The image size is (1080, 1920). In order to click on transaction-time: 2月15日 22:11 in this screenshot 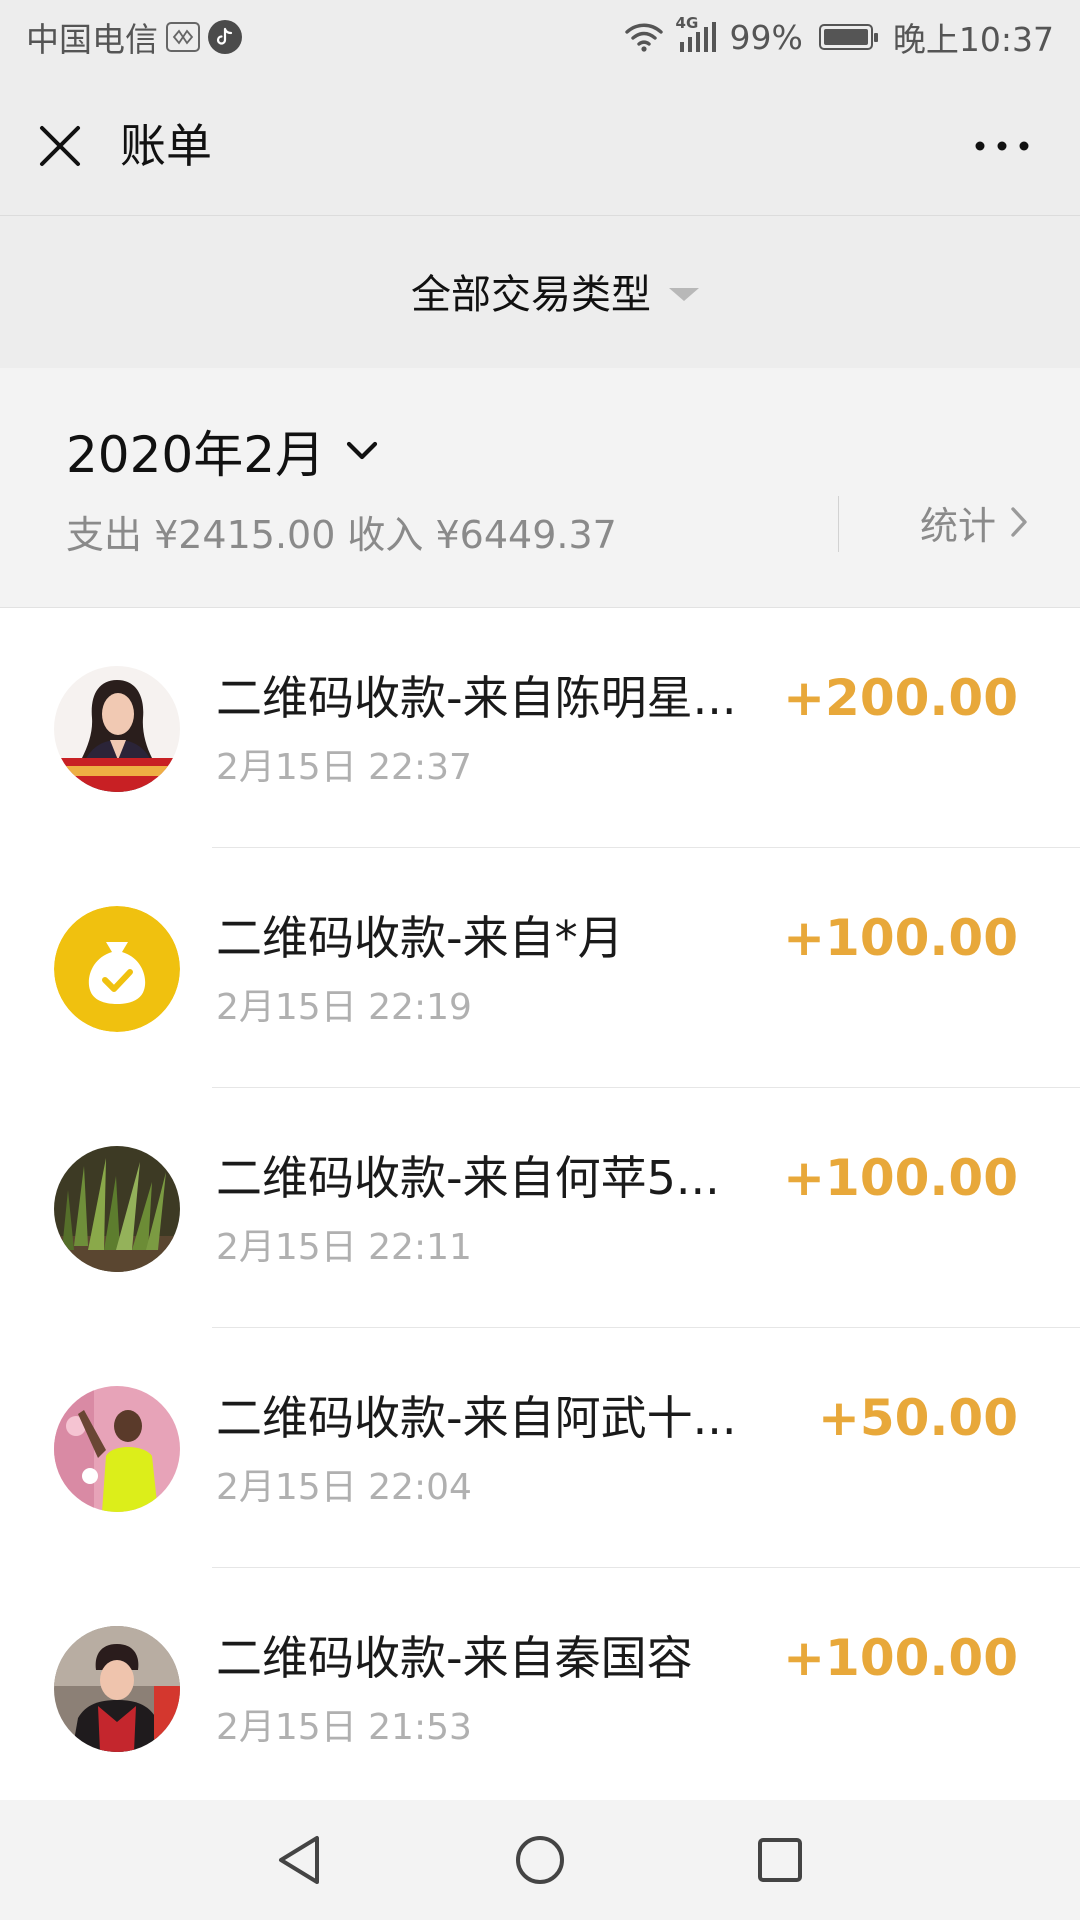, I will do `click(344, 1247)`.